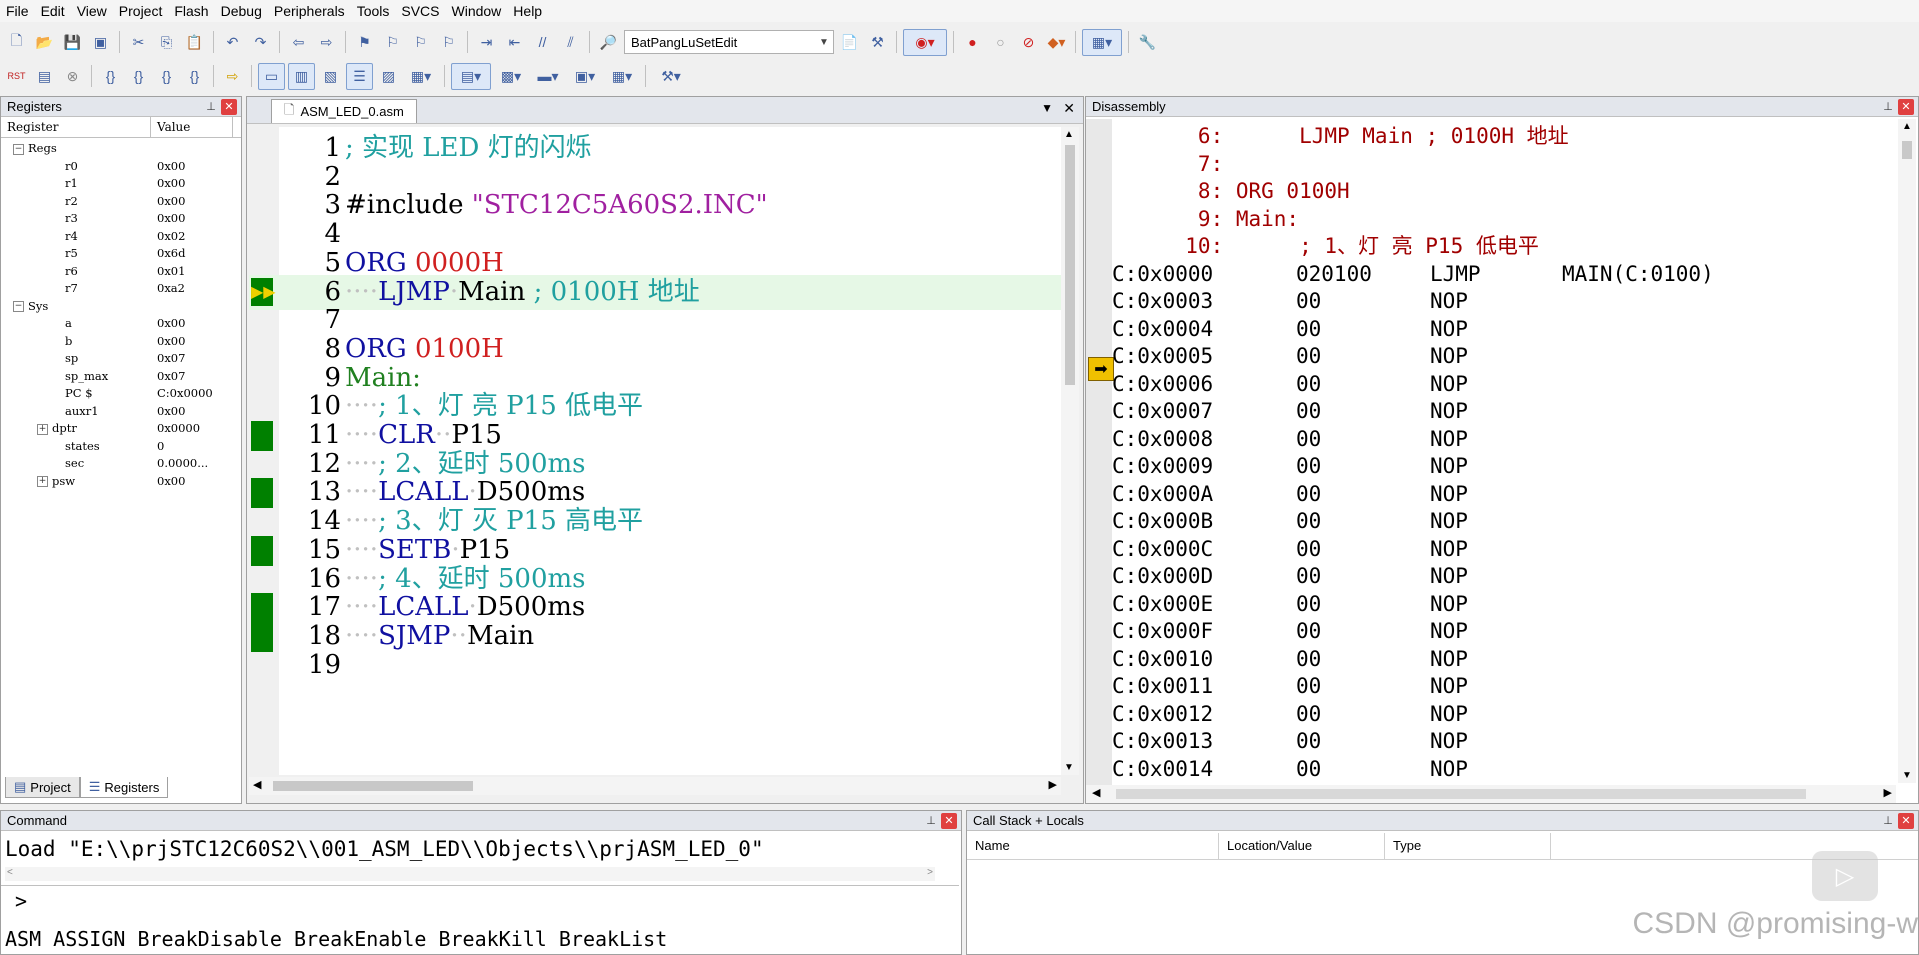 The image size is (1919, 955). What do you see at coordinates (925, 42) in the screenshot?
I see `debug-session-icon: ◉▾` at bounding box center [925, 42].